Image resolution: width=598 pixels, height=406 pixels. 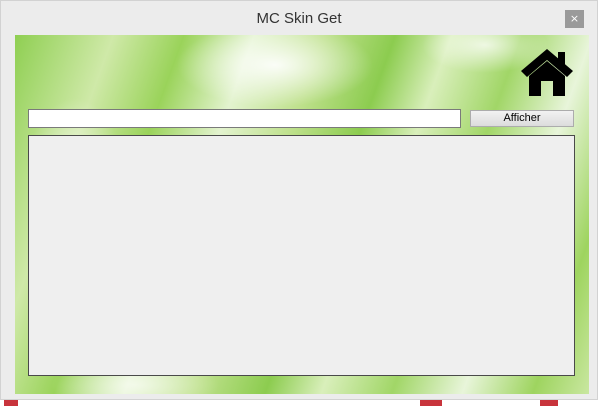 What do you see at coordinates (547, 72) in the screenshot?
I see `home-icon` at bounding box center [547, 72].